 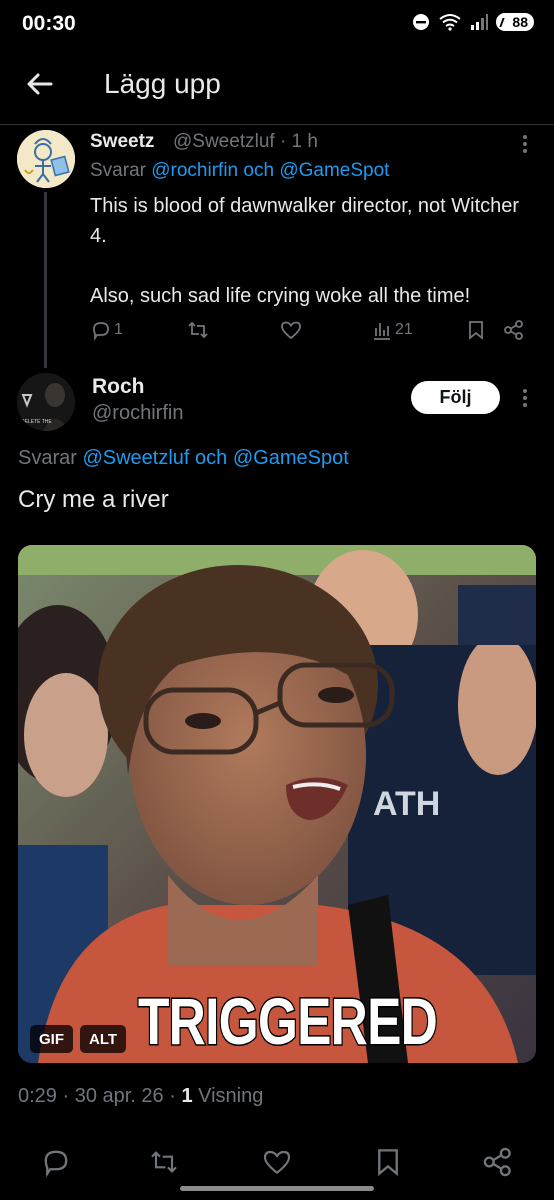 I want to click on mention-link: @rochirfin, so click(x=194, y=170).